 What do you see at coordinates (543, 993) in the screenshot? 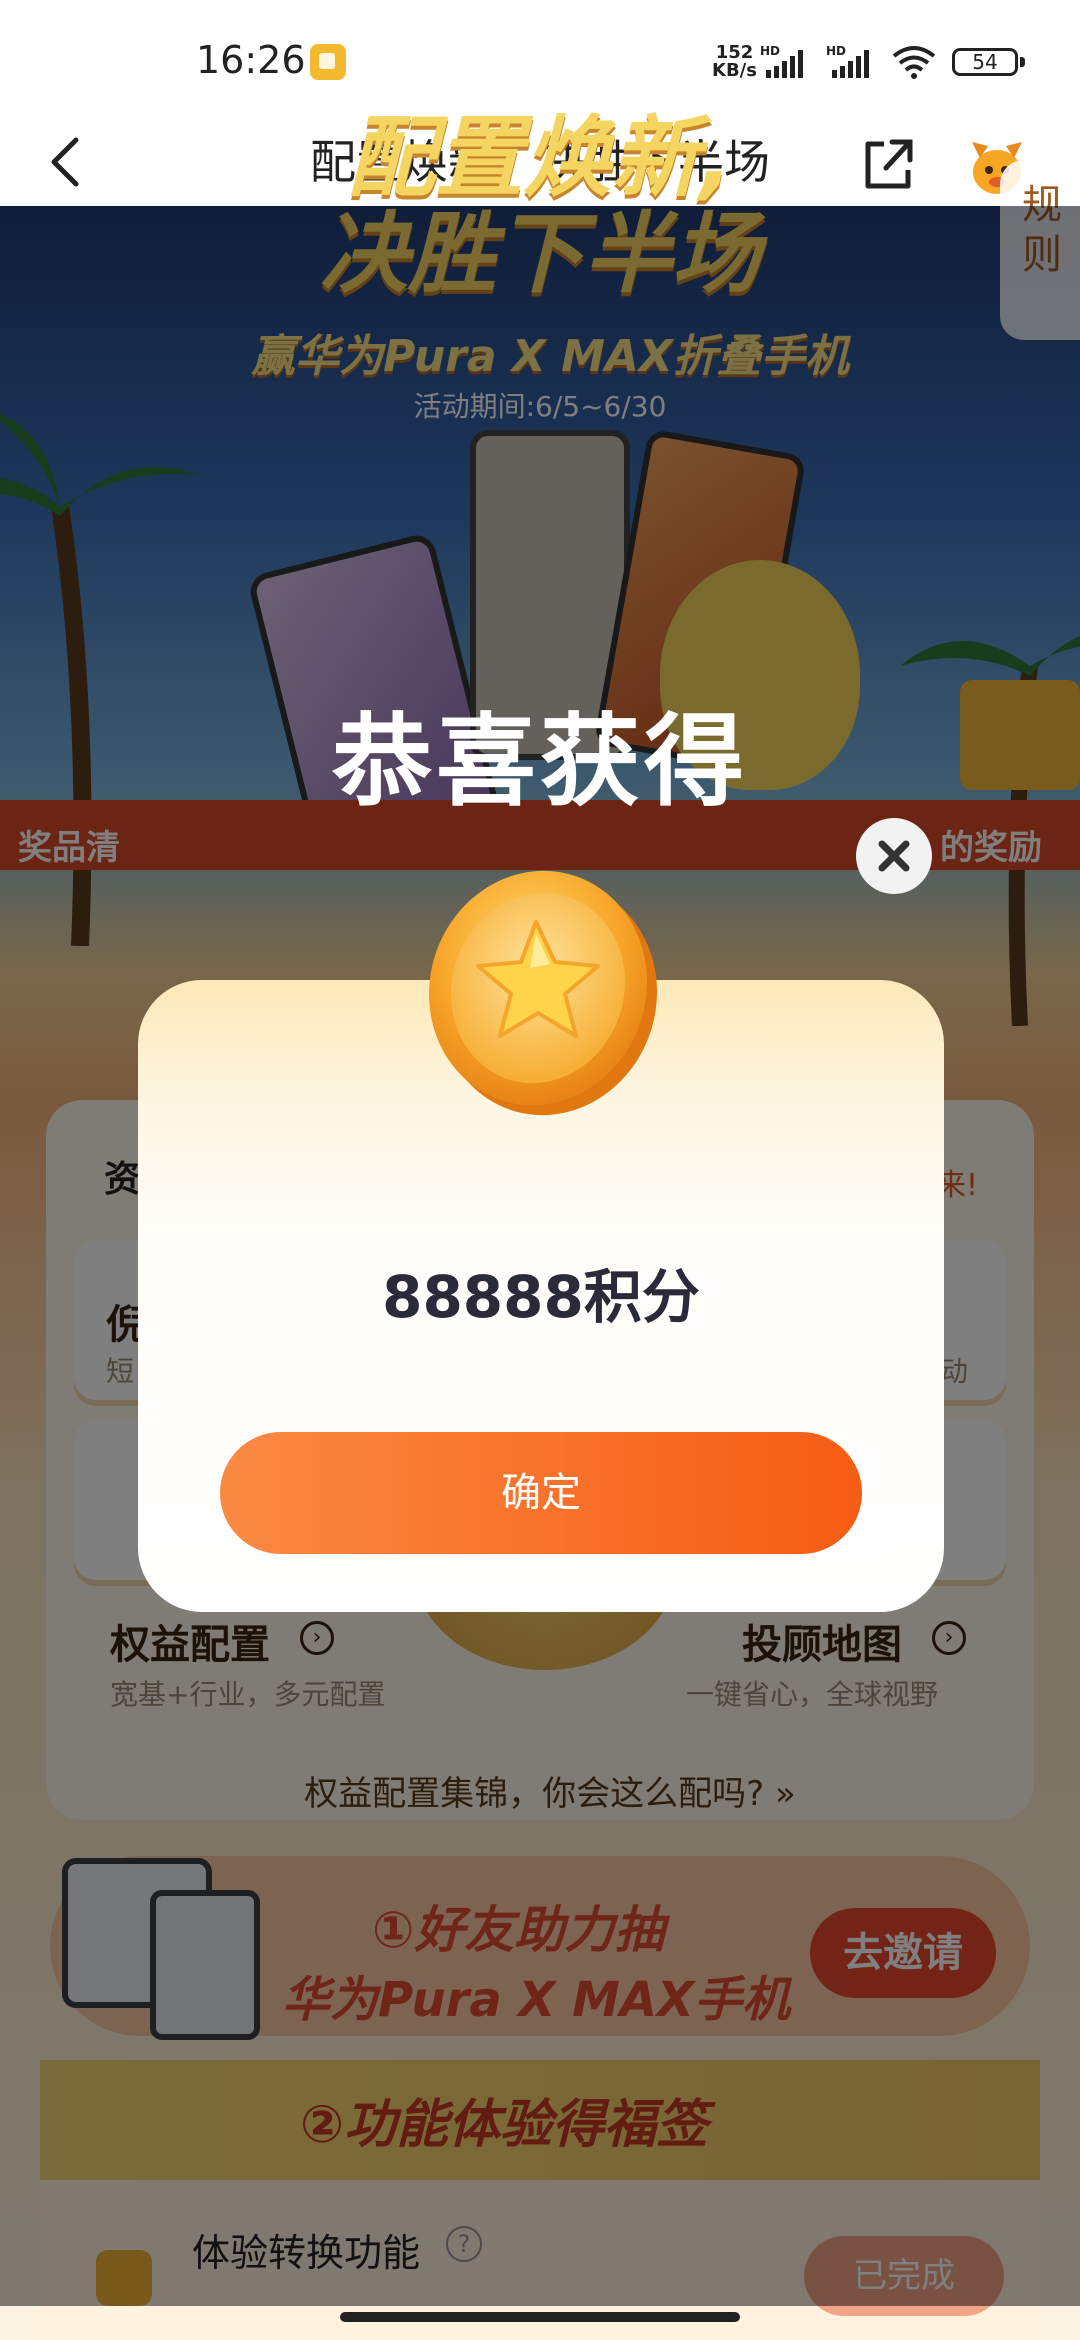
I see `star-coin-icon` at bounding box center [543, 993].